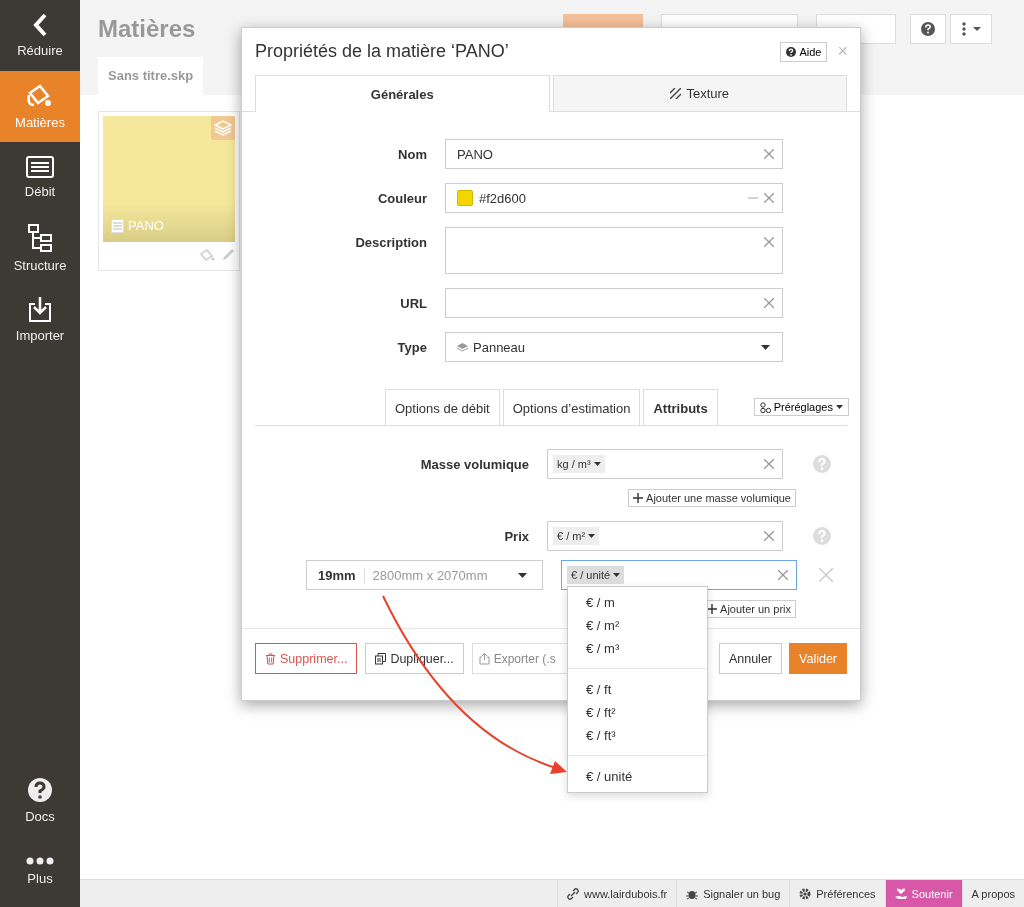 The height and width of the screenshot is (907, 1024). What do you see at coordinates (117, 225) in the screenshot?
I see `panel-icon` at bounding box center [117, 225].